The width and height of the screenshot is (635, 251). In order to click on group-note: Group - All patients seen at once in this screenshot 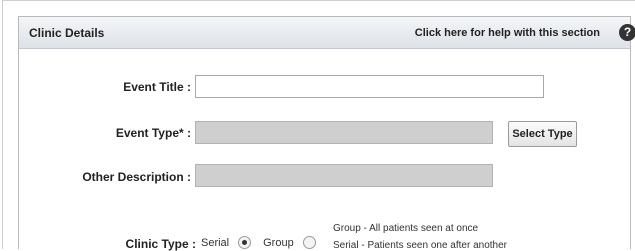, I will do `click(406, 228)`.